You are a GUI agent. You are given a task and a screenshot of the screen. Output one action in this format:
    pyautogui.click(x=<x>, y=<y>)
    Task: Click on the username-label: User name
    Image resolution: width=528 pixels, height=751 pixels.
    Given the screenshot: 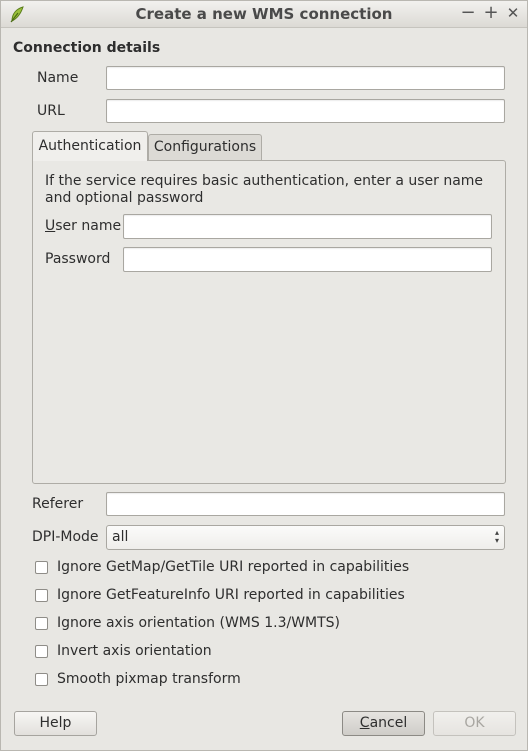 What is the action you would take?
    pyautogui.click(x=83, y=226)
    